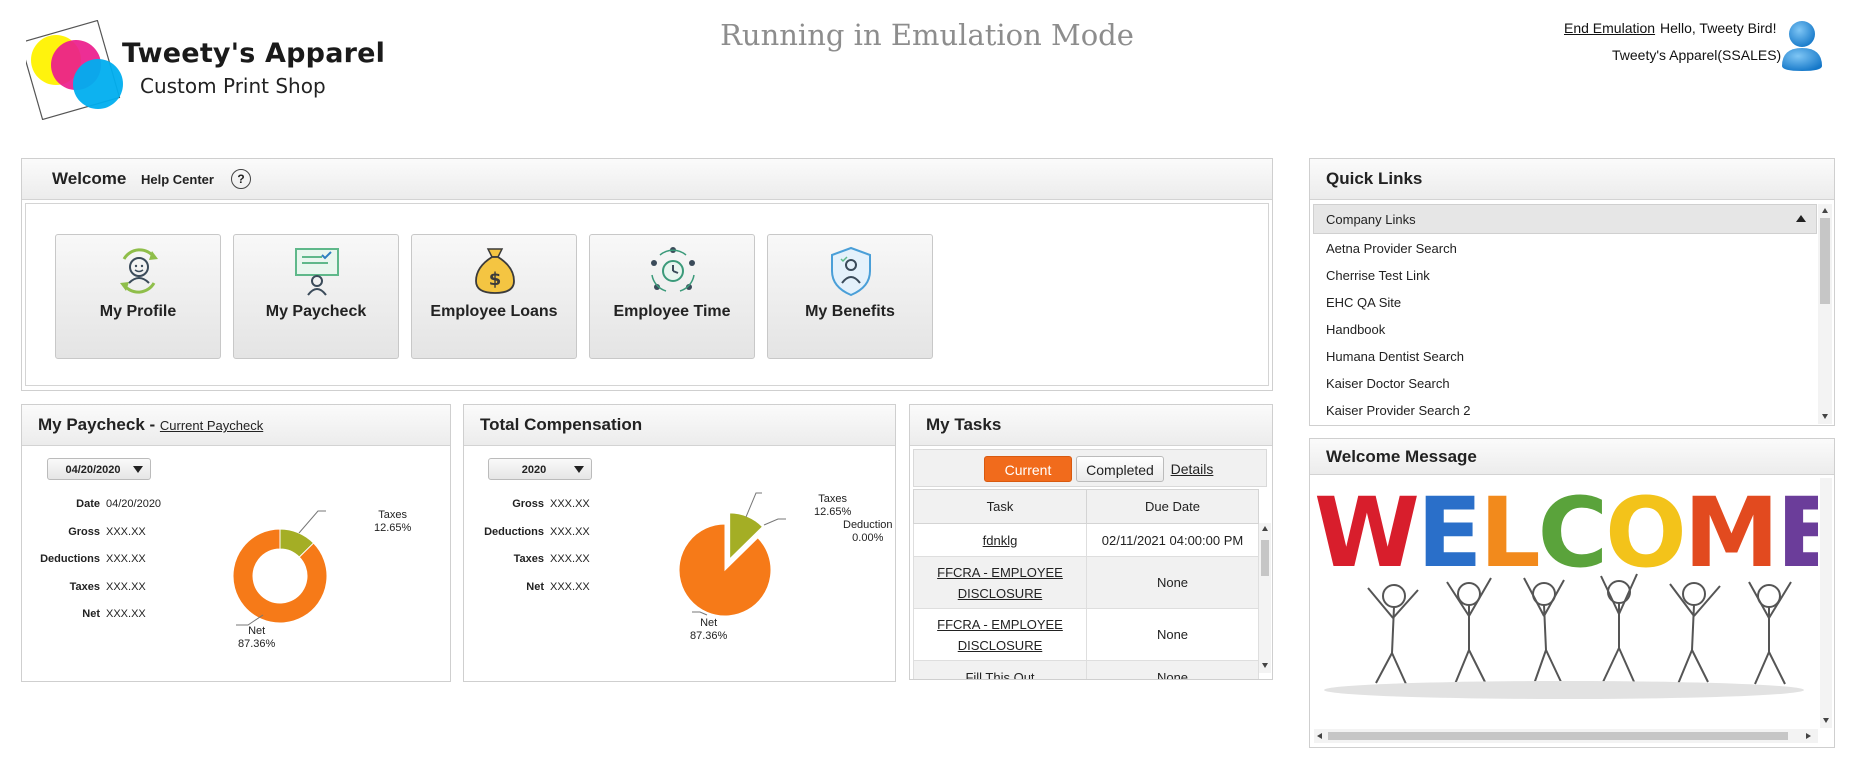 The height and width of the screenshot is (772, 1854). Describe the element at coordinates (1374, 178) in the screenshot. I see `quick-links-title: Quick Links` at that location.